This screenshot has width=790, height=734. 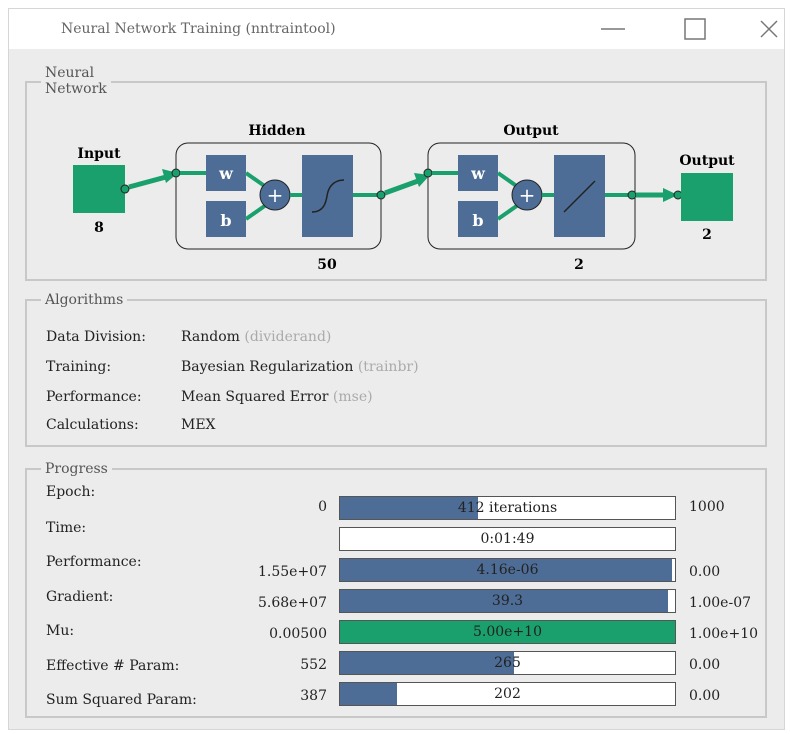 What do you see at coordinates (84, 300) in the screenshot?
I see `algorithms-legend: Algorithms` at bounding box center [84, 300].